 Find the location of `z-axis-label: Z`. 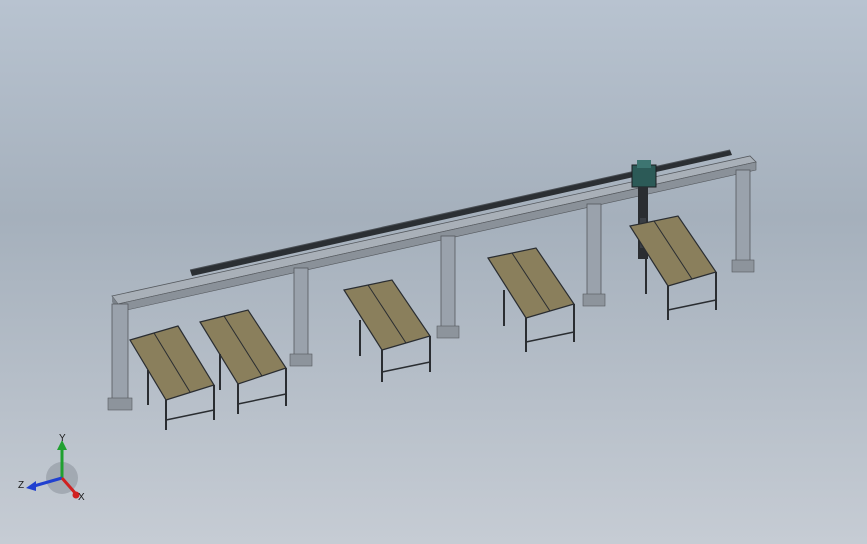

z-axis-label: Z is located at coordinates (21, 485).